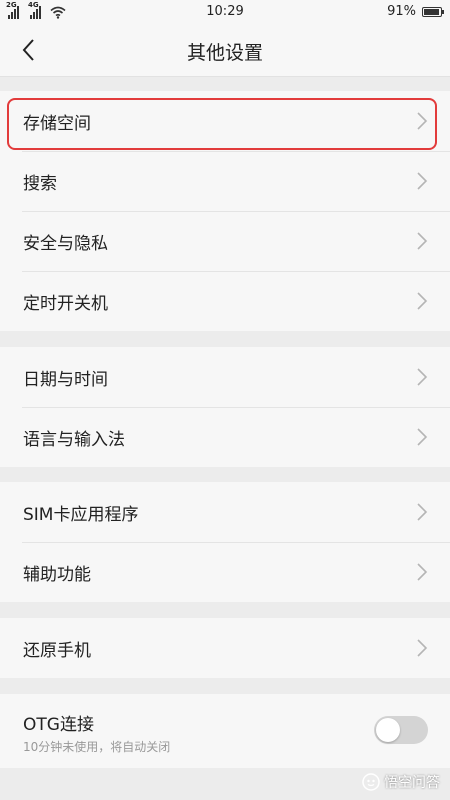 This screenshot has height=800, width=450. Describe the element at coordinates (225, 437) in the screenshot. I see `menu-item-language-input: 语言与输入法` at that location.